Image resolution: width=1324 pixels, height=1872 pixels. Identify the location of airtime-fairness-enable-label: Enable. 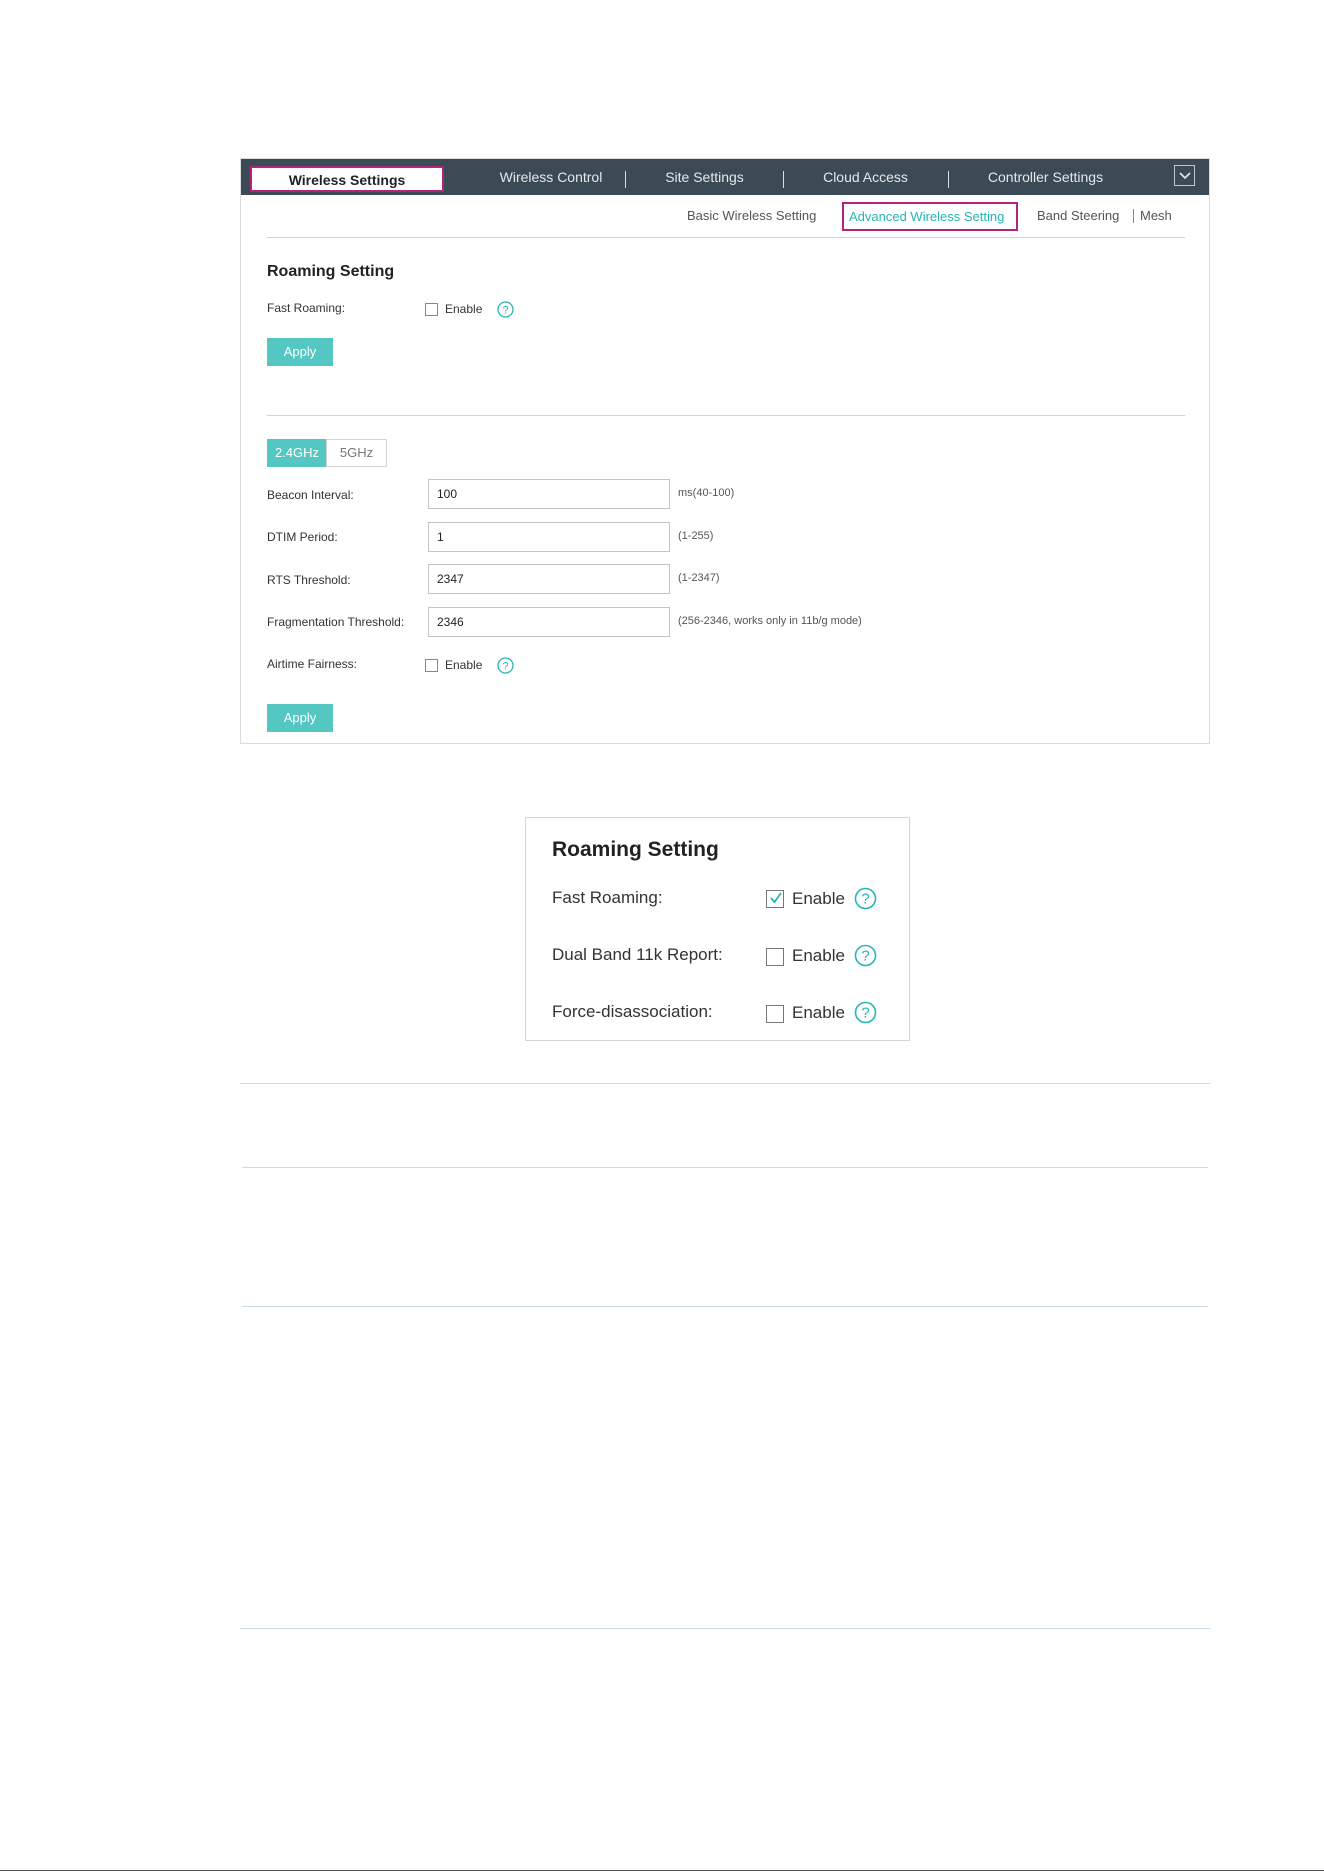
(464, 665).